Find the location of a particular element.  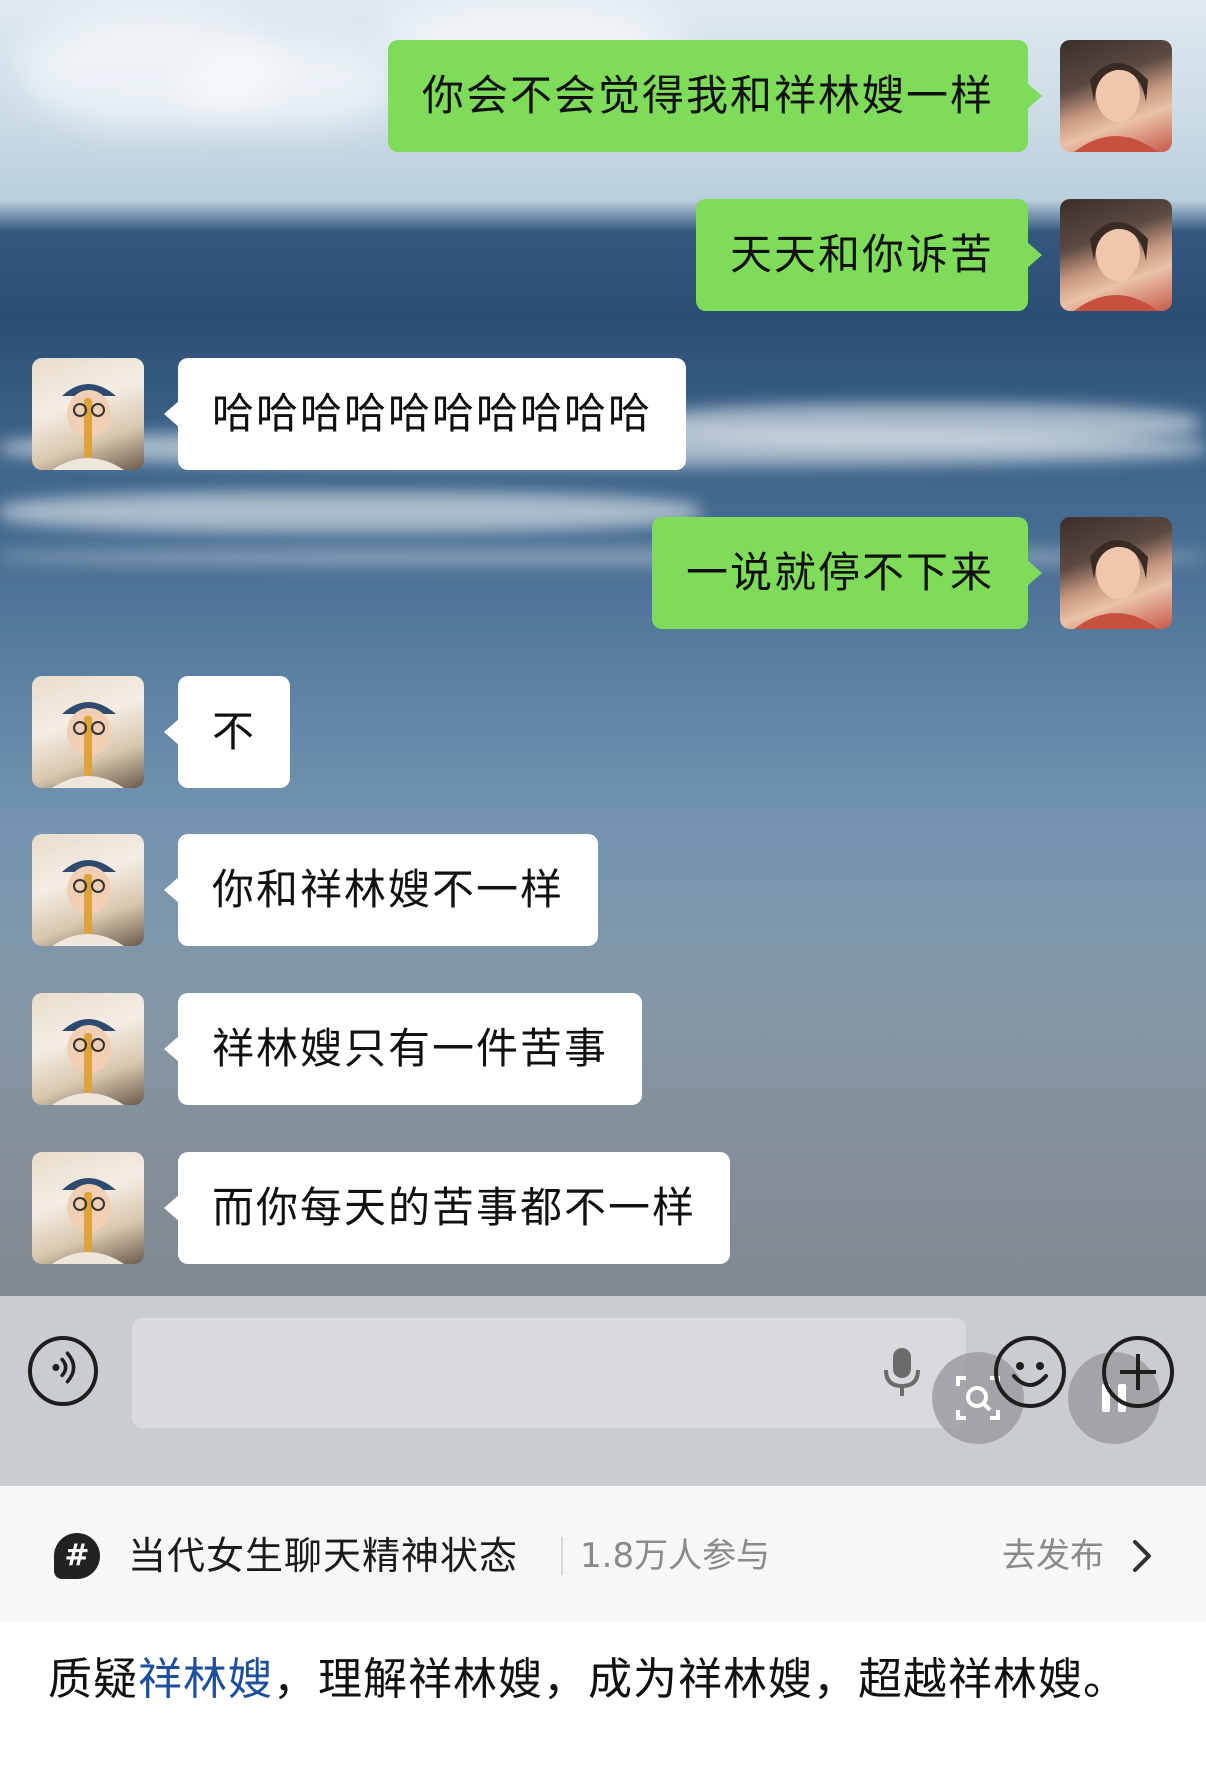

friend-message-bubble: 而你每天的苦事都不一样 is located at coordinates (447, 1208).